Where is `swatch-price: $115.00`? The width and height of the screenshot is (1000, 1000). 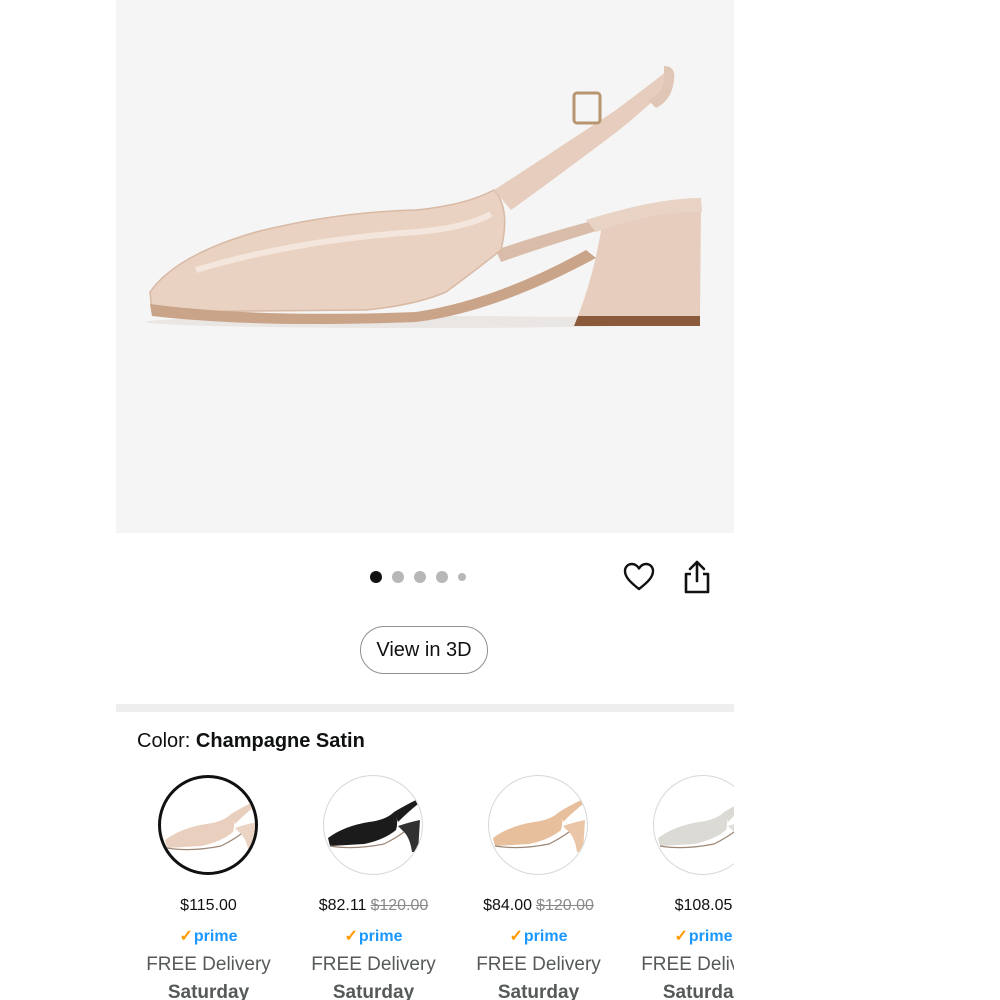 swatch-price: $115.00 is located at coordinates (208, 905).